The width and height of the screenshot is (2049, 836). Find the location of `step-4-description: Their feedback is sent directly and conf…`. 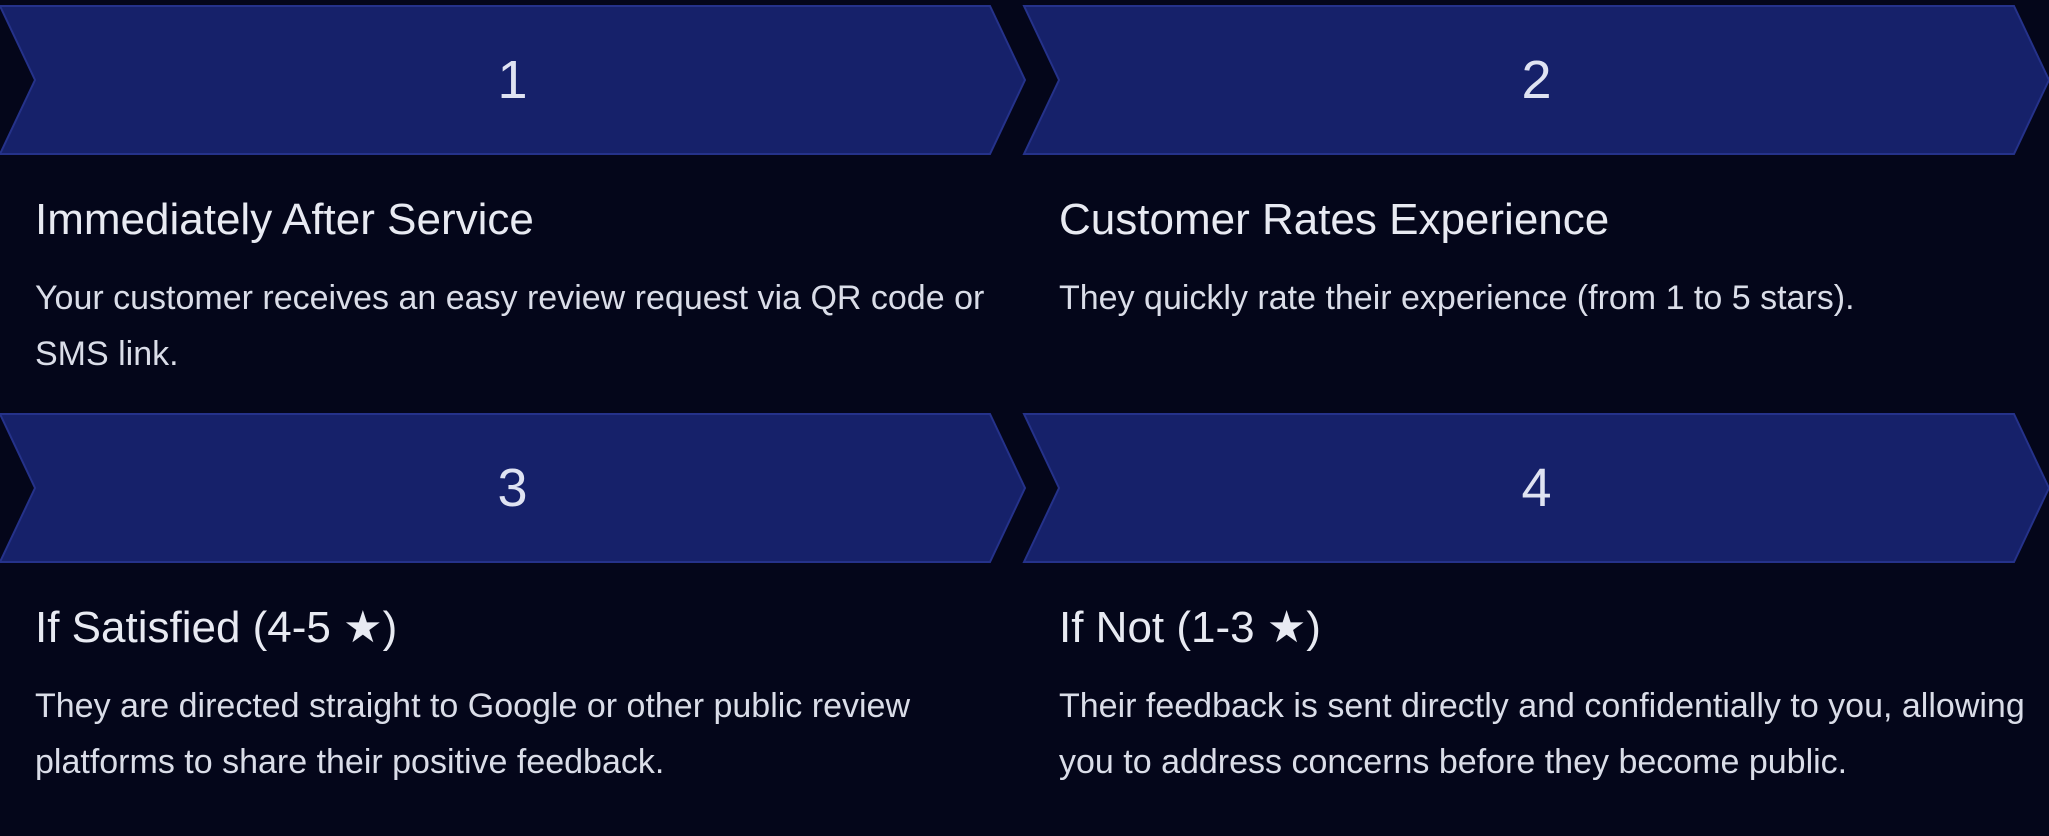

step-4-description: Their feedback is sent directly and conf… is located at coordinates (1542, 734).